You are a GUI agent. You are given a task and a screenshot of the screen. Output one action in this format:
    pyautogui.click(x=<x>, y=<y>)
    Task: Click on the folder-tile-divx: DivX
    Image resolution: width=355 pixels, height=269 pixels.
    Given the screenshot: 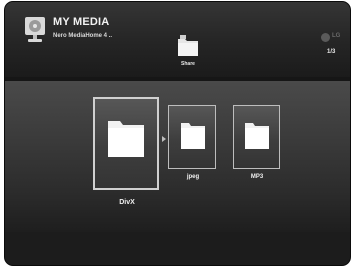 What is the action you would take?
    pyautogui.click(x=126, y=151)
    